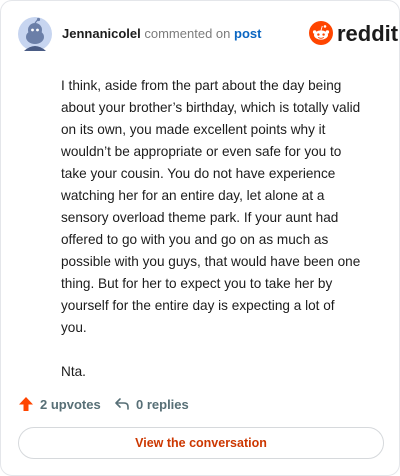  What do you see at coordinates (73, 371) in the screenshot?
I see `comment-paragraph: Nta.` at bounding box center [73, 371].